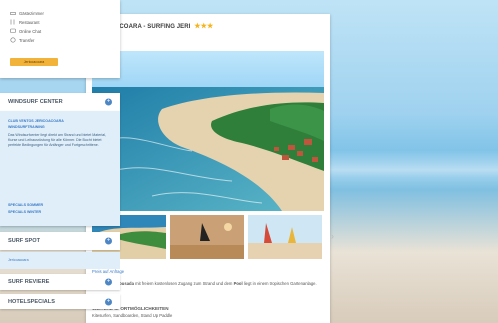 Image resolution: width=498 pixels, height=323 pixels. What do you see at coordinates (204, 272) in the screenshot?
I see `price-link: Preis auf Anfrage` at bounding box center [204, 272].